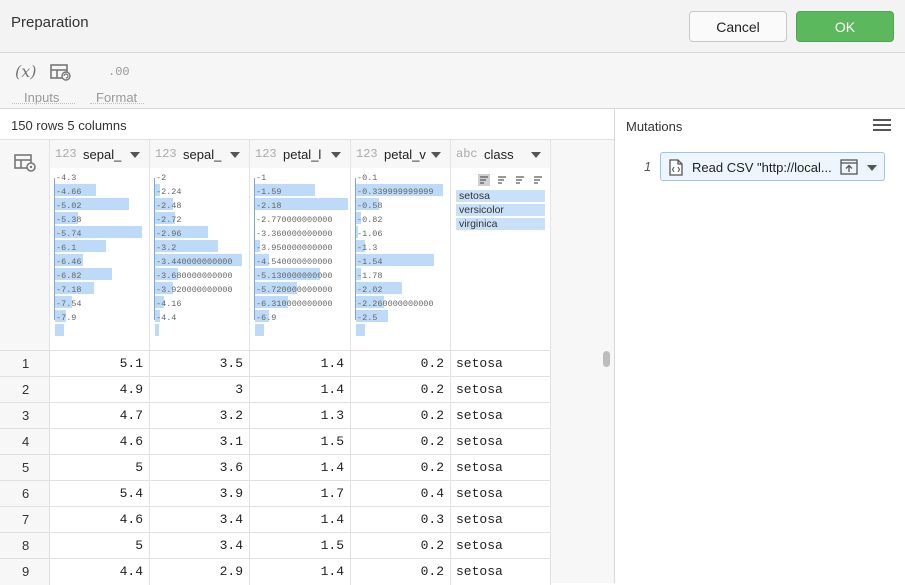 The image size is (905, 585). What do you see at coordinates (501, 154) in the screenshot?
I see `column-header: abc class` at bounding box center [501, 154].